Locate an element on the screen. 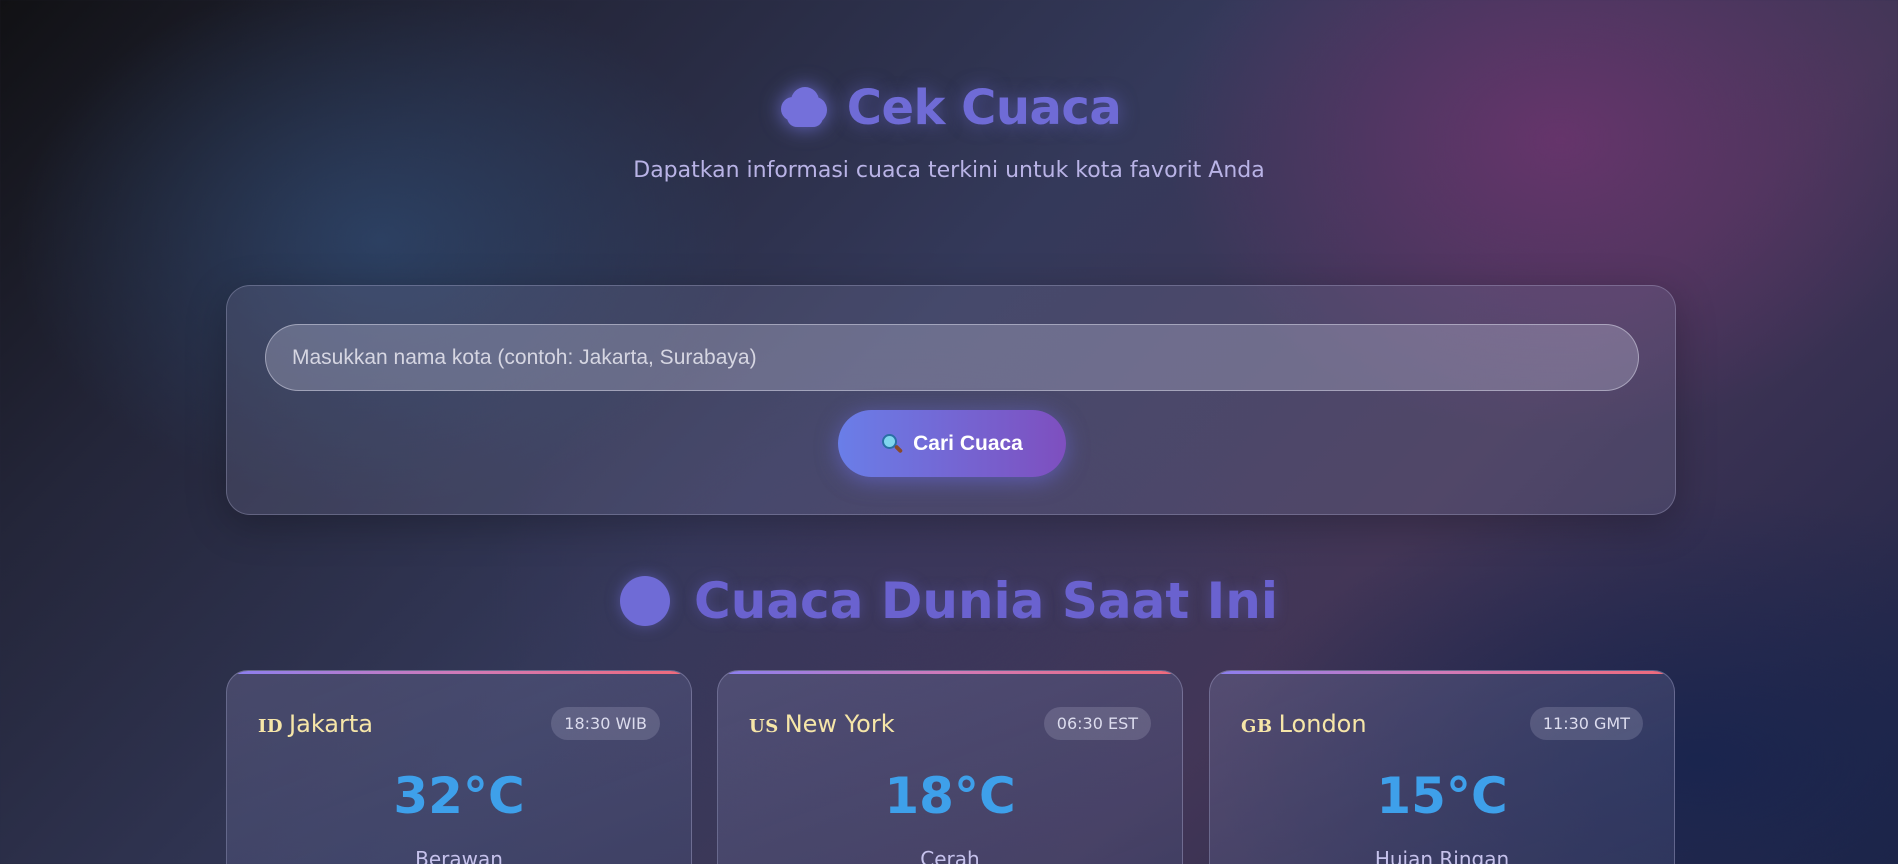 The width and height of the screenshot is (1898, 864). title-row: Cek Cuaca is located at coordinates (949, 108).